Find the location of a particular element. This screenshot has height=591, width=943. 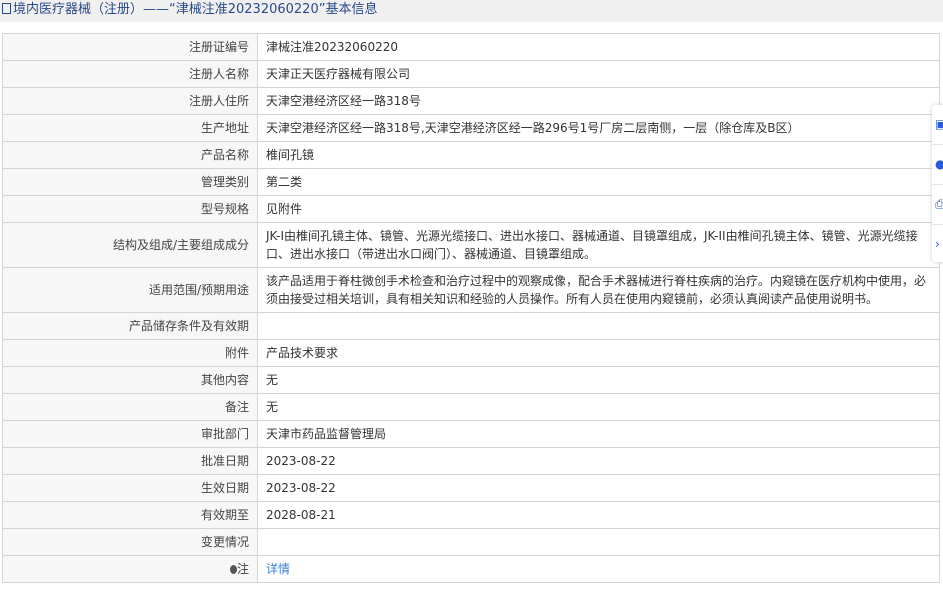

row-label: 产品名称 is located at coordinates (130, 155).